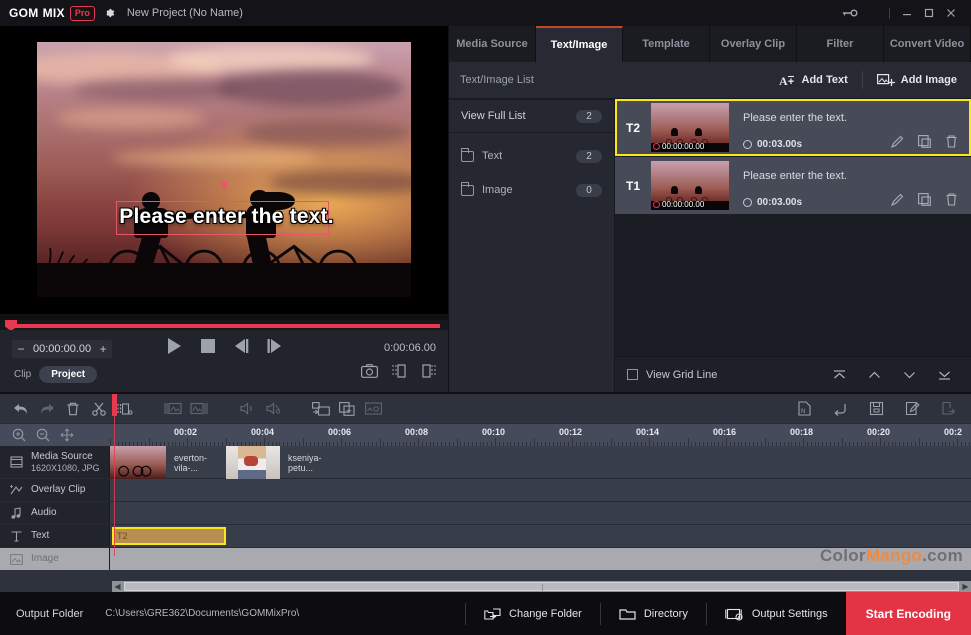 The image size is (971, 635). Describe the element at coordinates (173, 409) in the screenshot. I see `trim-left-icon` at that location.